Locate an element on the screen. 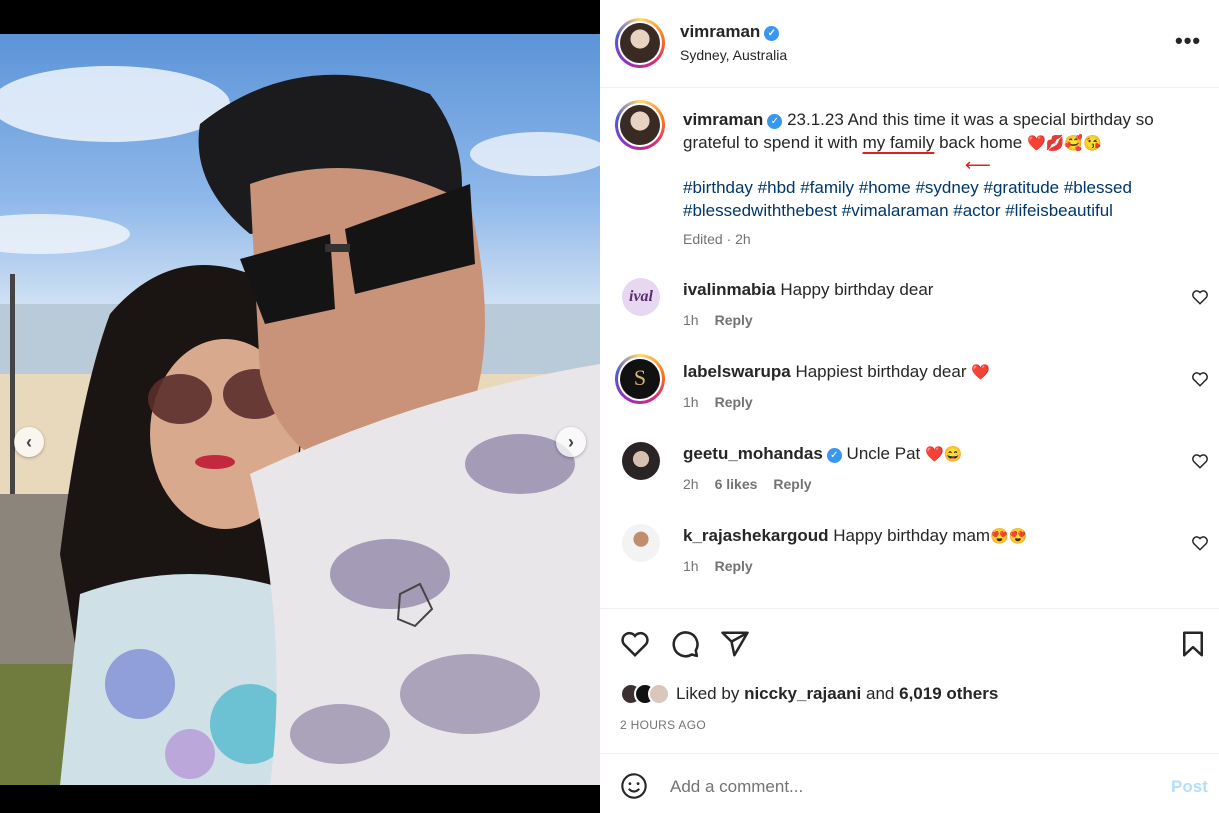 Image resolution: width=1219 pixels, height=813 pixels. caption-body-end: back home is located at coordinates (981, 142).